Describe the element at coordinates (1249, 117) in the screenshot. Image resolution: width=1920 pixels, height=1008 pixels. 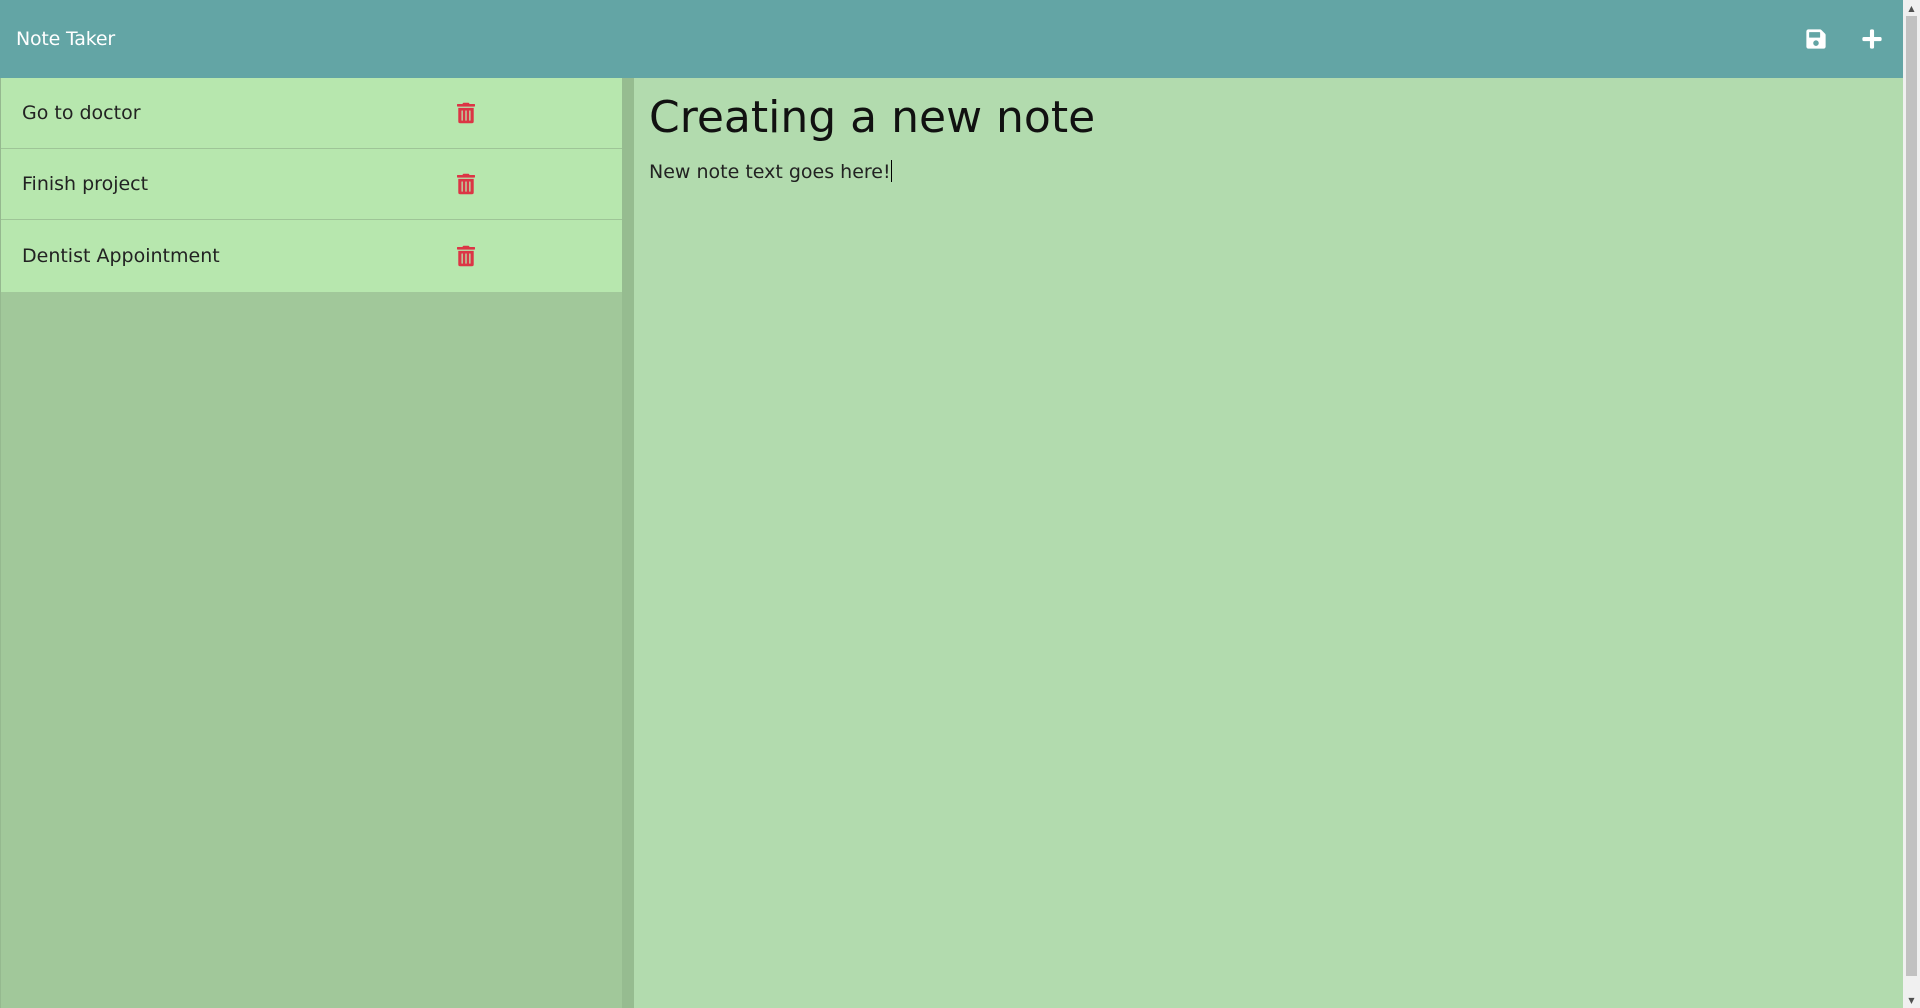
I see `note-title-input` at that location.